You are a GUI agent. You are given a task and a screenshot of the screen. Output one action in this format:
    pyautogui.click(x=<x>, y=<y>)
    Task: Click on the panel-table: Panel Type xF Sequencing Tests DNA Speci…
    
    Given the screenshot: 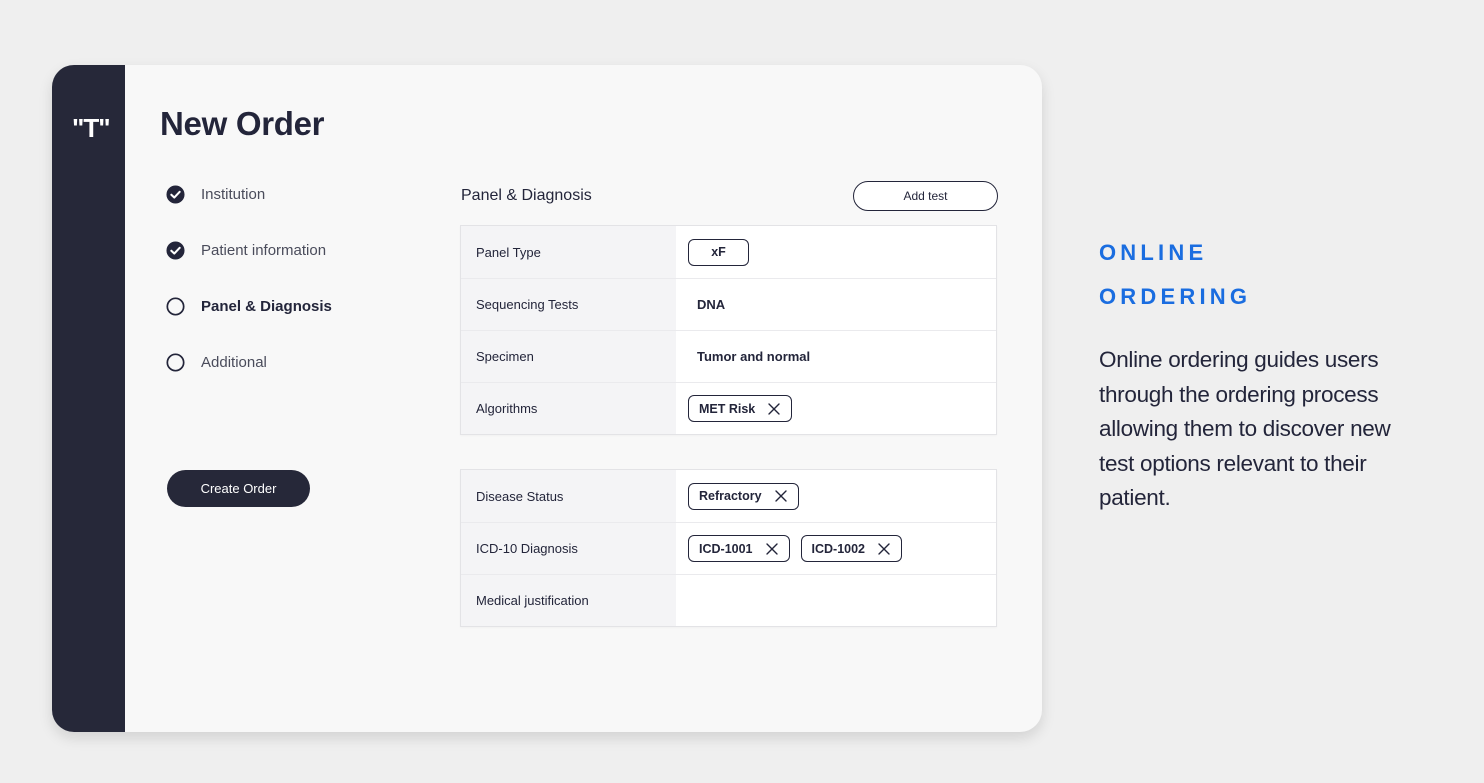 What is the action you would take?
    pyautogui.click(x=728, y=330)
    